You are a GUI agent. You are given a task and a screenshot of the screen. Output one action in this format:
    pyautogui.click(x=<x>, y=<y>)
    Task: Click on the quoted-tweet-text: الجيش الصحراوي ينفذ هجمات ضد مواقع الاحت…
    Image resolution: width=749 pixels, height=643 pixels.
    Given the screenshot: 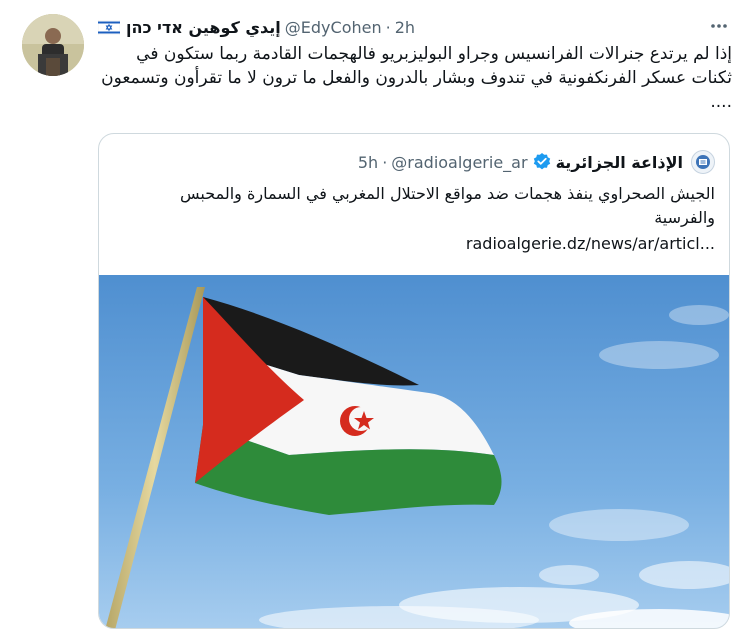 What is the action you would take?
    pyautogui.click(x=447, y=205)
    